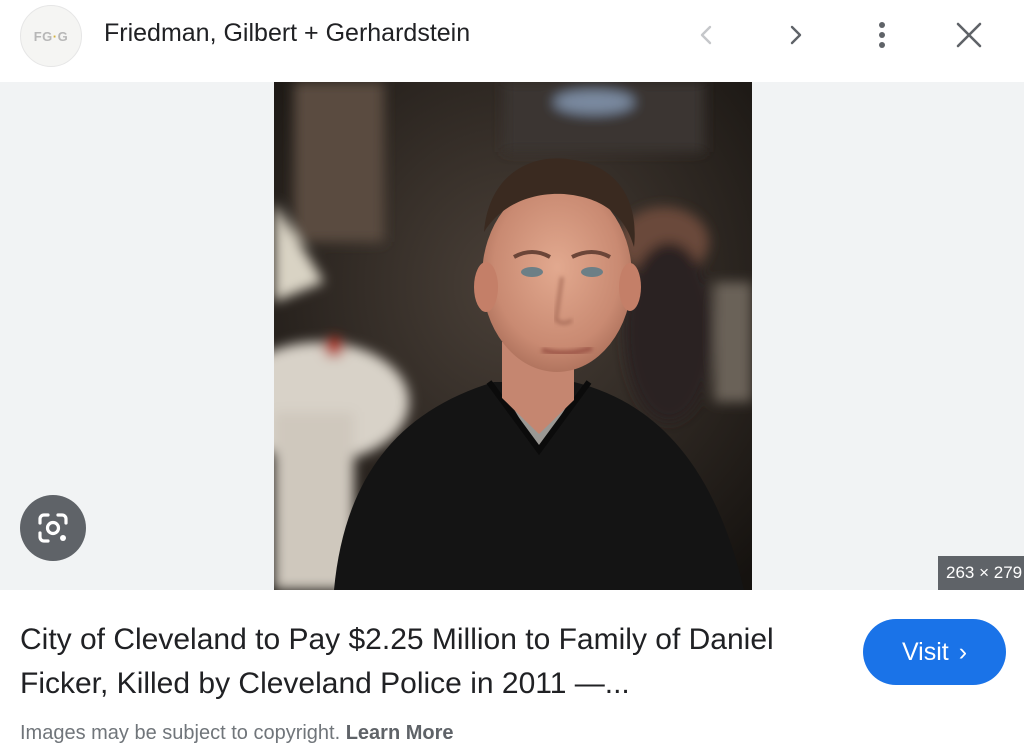  Describe the element at coordinates (512, 41) in the screenshot. I see `header-bar: FG·G Friedman, Gilbert + Gerhardstein` at that location.